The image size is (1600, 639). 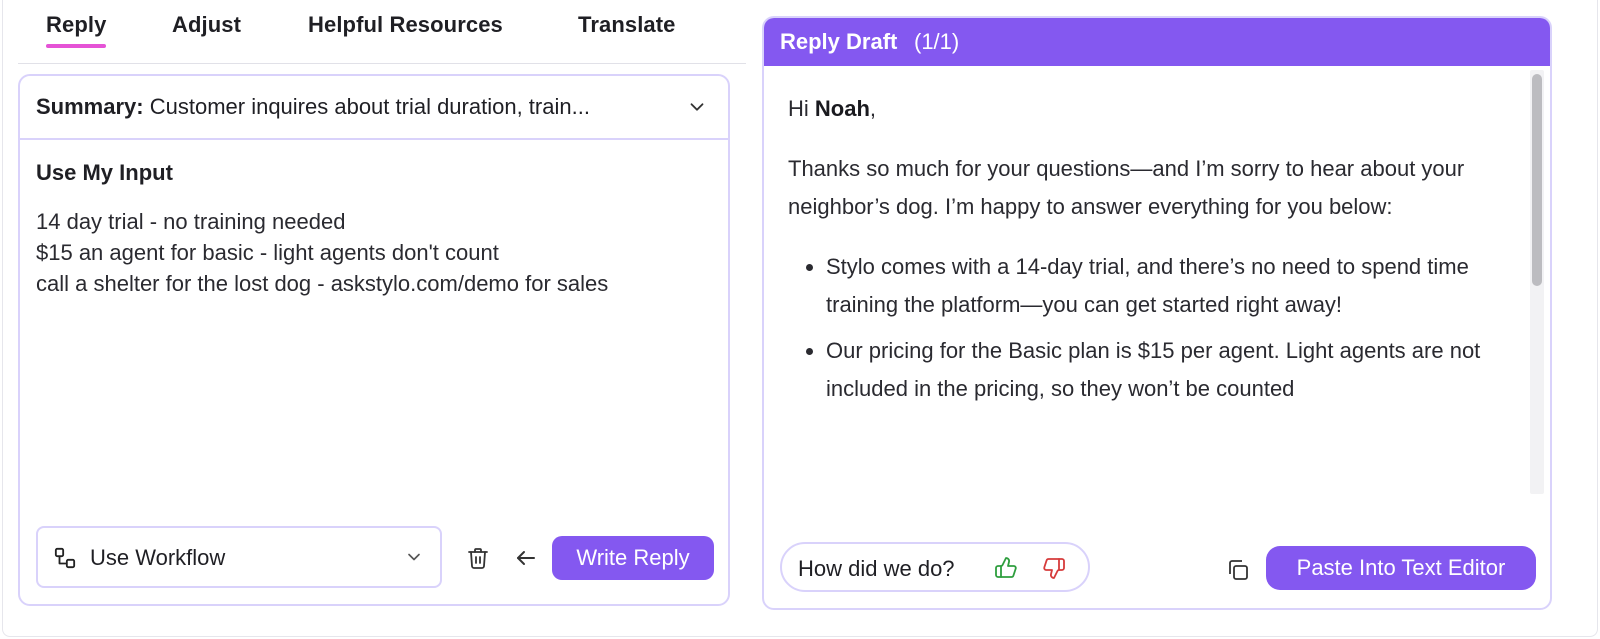 I want to click on paste-into-editor-button: Paste Into Text Editor, so click(x=1401, y=568).